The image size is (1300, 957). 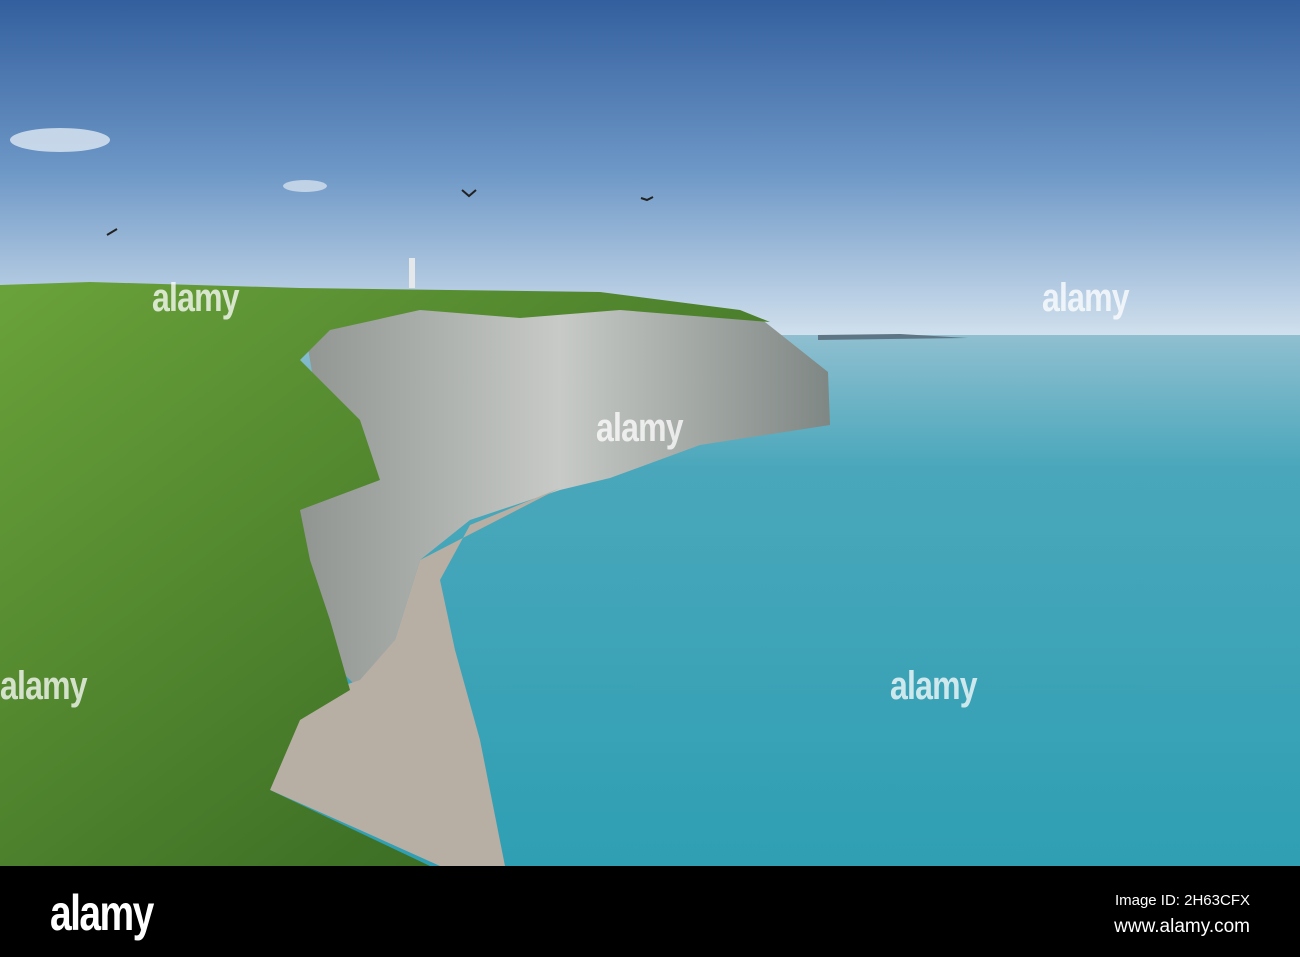 What do you see at coordinates (412, 273) in the screenshot?
I see `lighthouse` at bounding box center [412, 273].